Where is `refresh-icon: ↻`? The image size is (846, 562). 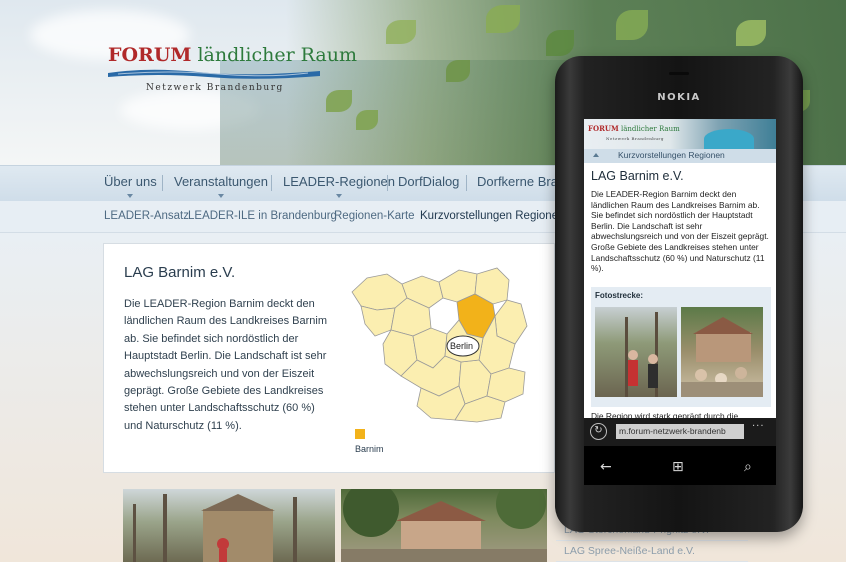 refresh-icon: ↻ is located at coordinates (598, 431).